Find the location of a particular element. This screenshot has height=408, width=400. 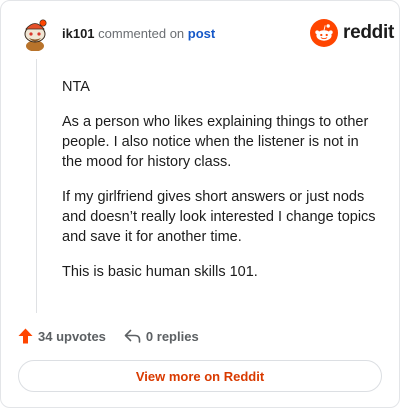

thread-line is located at coordinates (36, 186).